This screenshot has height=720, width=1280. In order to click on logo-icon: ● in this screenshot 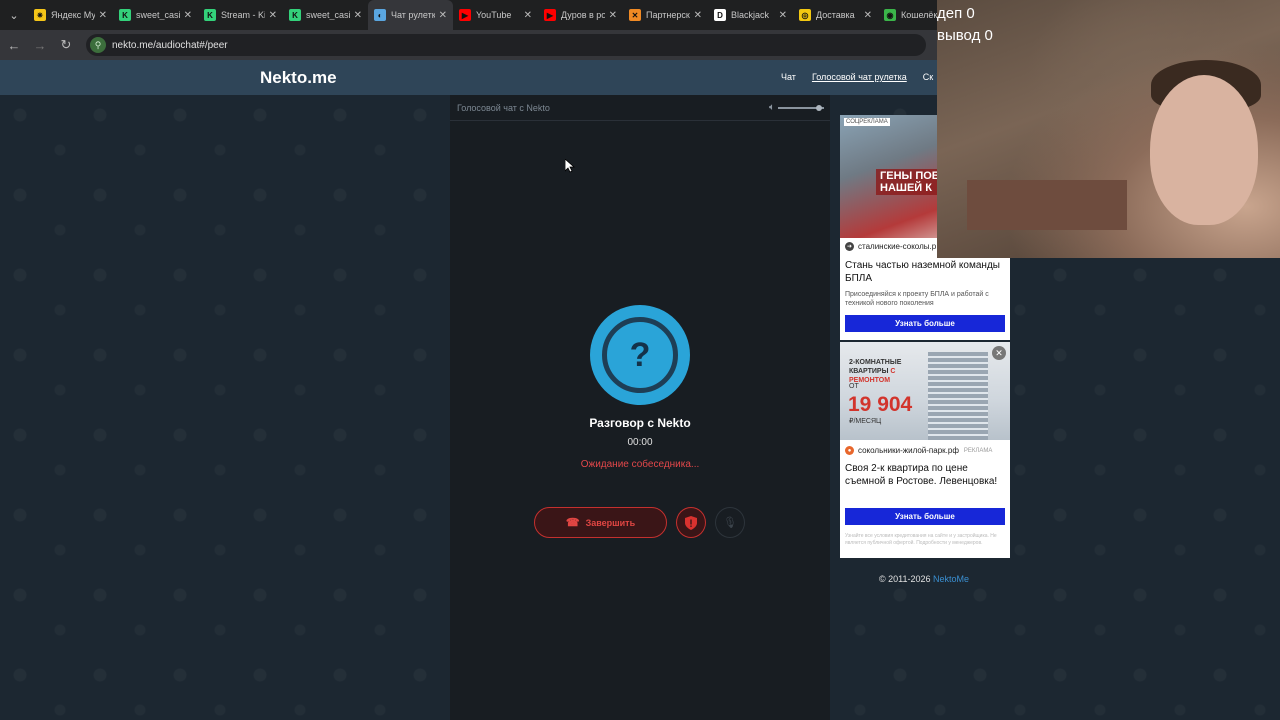, I will do `click(849, 450)`.